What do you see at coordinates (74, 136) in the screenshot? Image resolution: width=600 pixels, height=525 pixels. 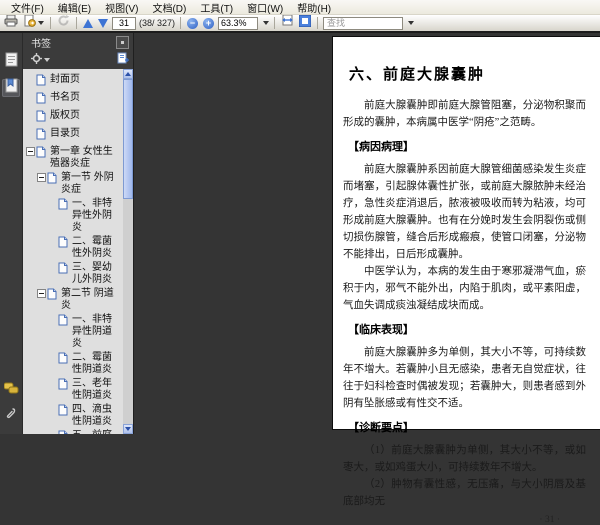 I see `bookmark-item: 目录页` at bounding box center [74, 136].